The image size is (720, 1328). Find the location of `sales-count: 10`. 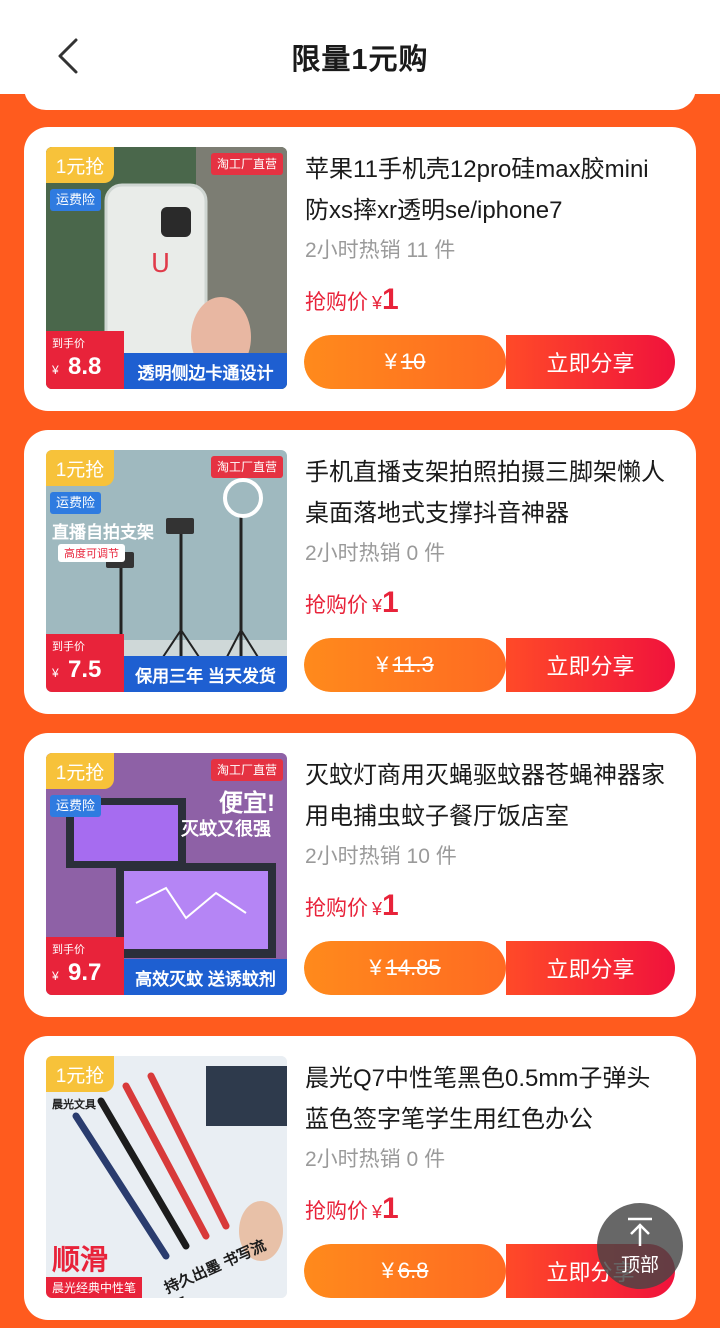

sales-count: 10 is located at coordinates (418, 856).